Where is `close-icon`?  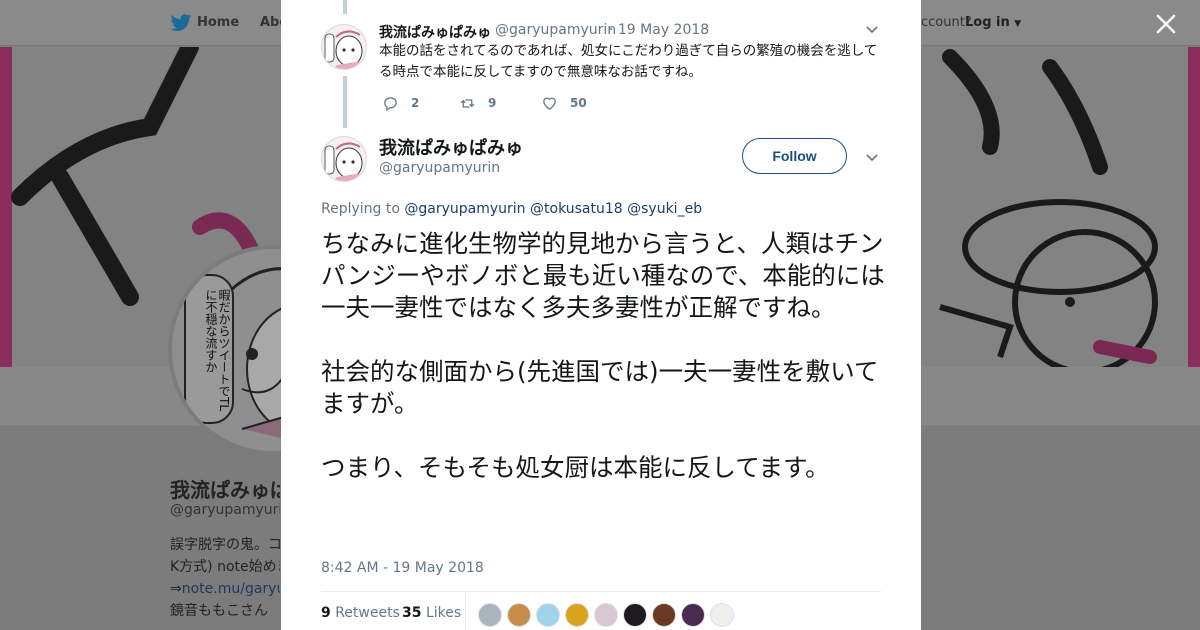
close-icon is located at coordinates (1166, 24).